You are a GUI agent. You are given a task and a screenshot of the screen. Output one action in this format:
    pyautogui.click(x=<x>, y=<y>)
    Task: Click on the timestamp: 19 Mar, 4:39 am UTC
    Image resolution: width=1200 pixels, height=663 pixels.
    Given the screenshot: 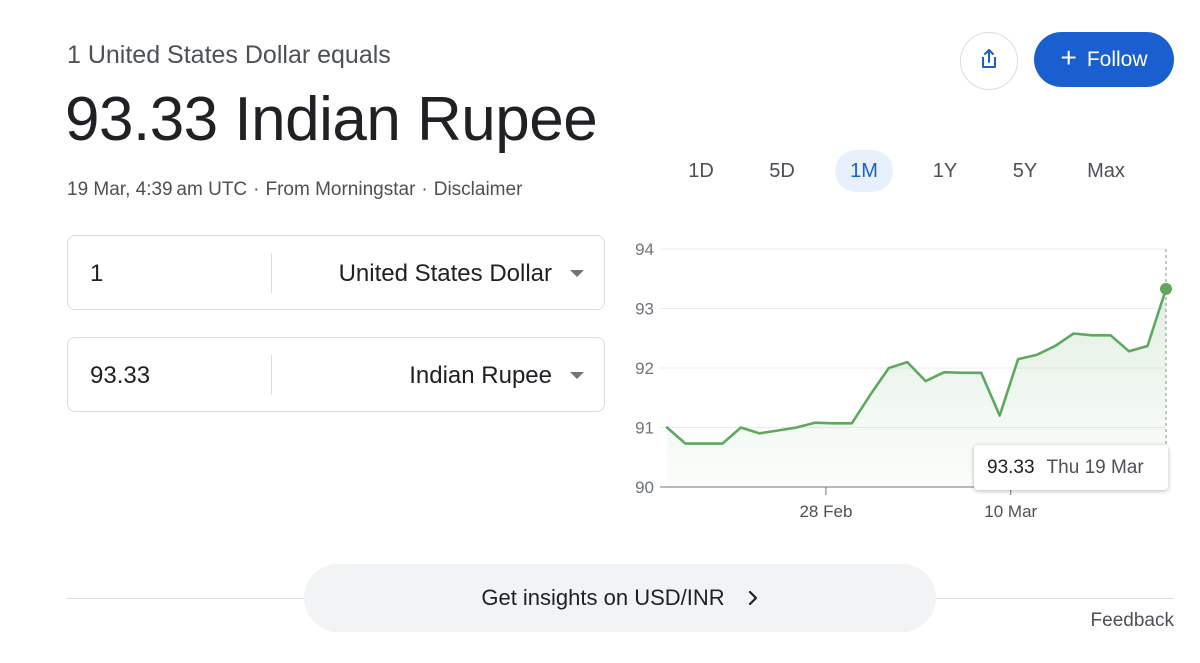 What is the action you would take?
    pyautogui.click(x=157, y=189)
    